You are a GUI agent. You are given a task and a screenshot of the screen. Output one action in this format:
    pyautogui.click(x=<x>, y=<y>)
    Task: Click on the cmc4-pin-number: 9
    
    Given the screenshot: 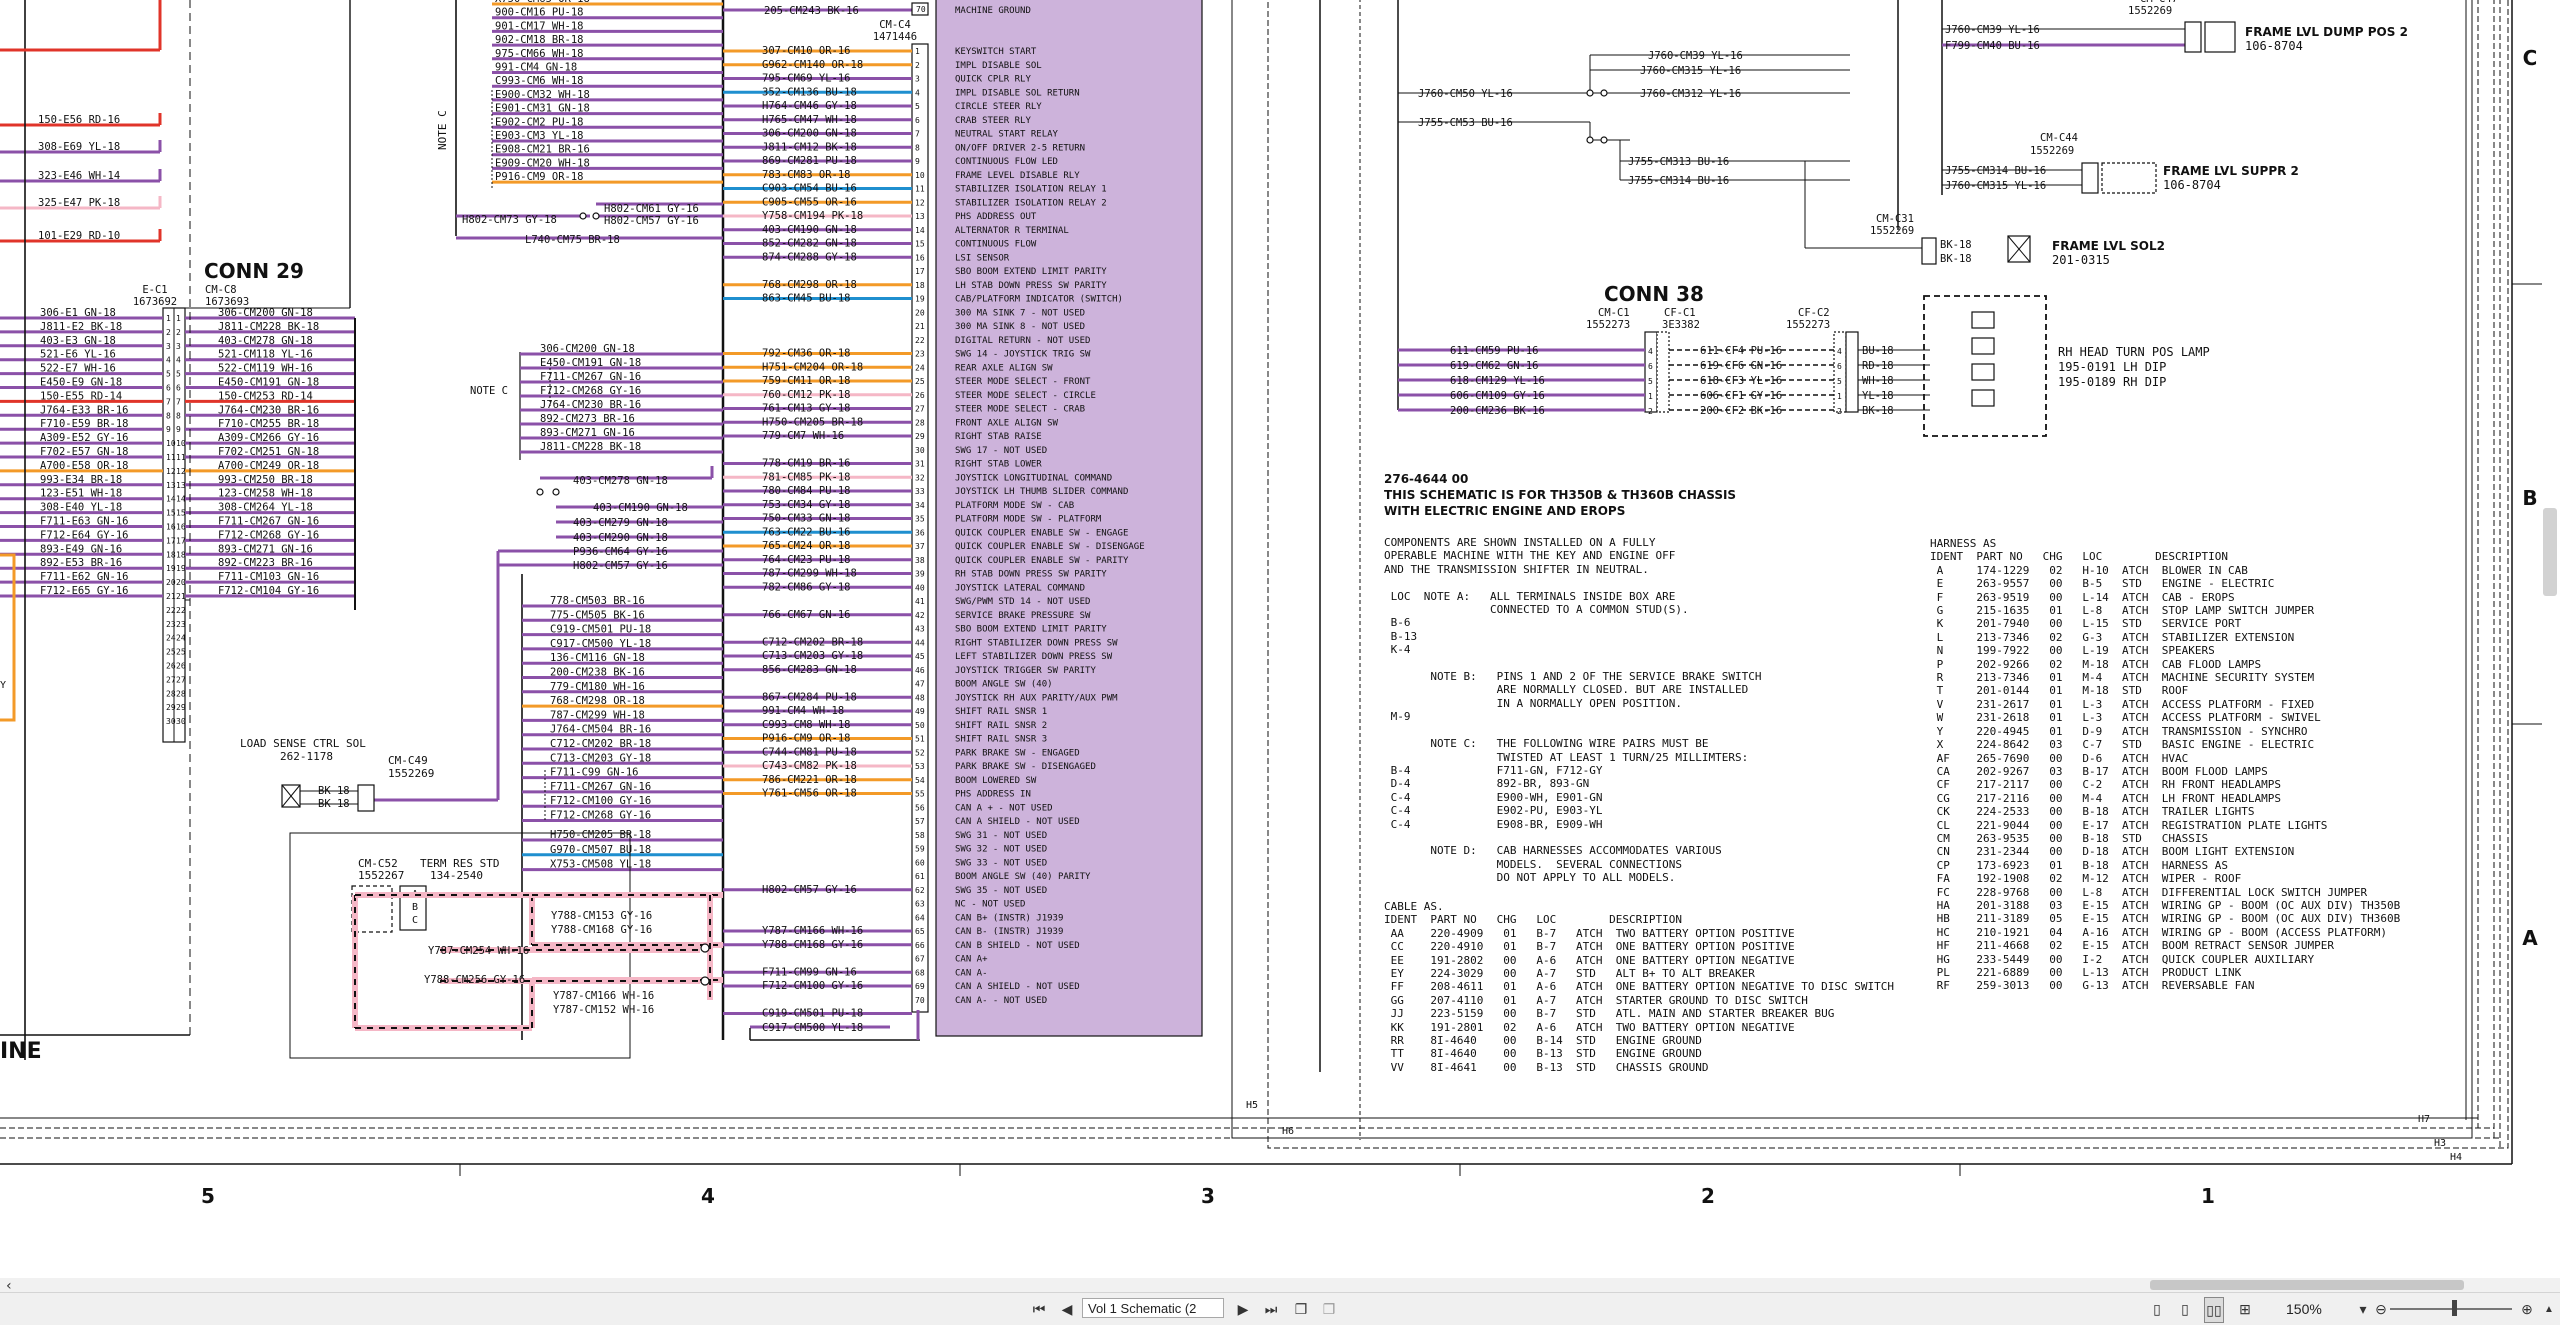 What is the action you would take?
    pyautogui.click(x=917, y=161)
    